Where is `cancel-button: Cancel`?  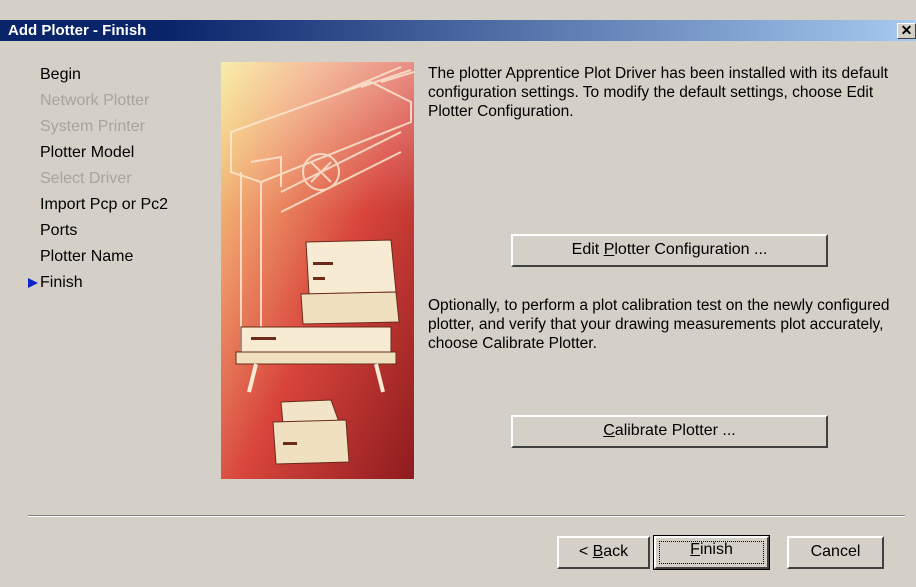 cancel-button: Cancel is located at coordinates (835, 552).